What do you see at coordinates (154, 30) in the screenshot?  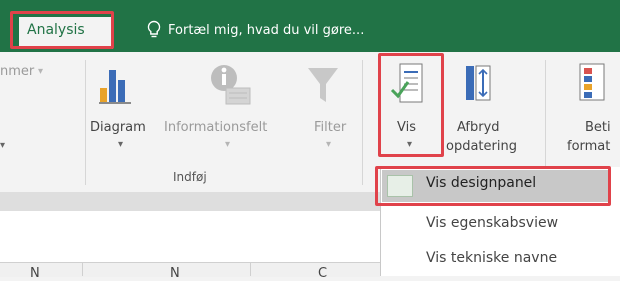 I see `lightbulb-icon` at bounding box center [154, 30].